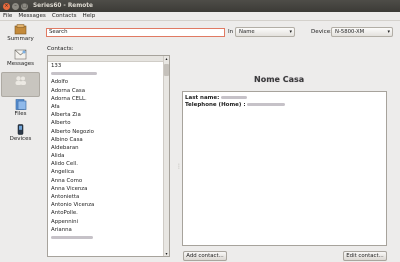  Describe the element at coordinates (72, 131) in the screenshot. I see `list-item-label: Alberto Negozio` at that location.